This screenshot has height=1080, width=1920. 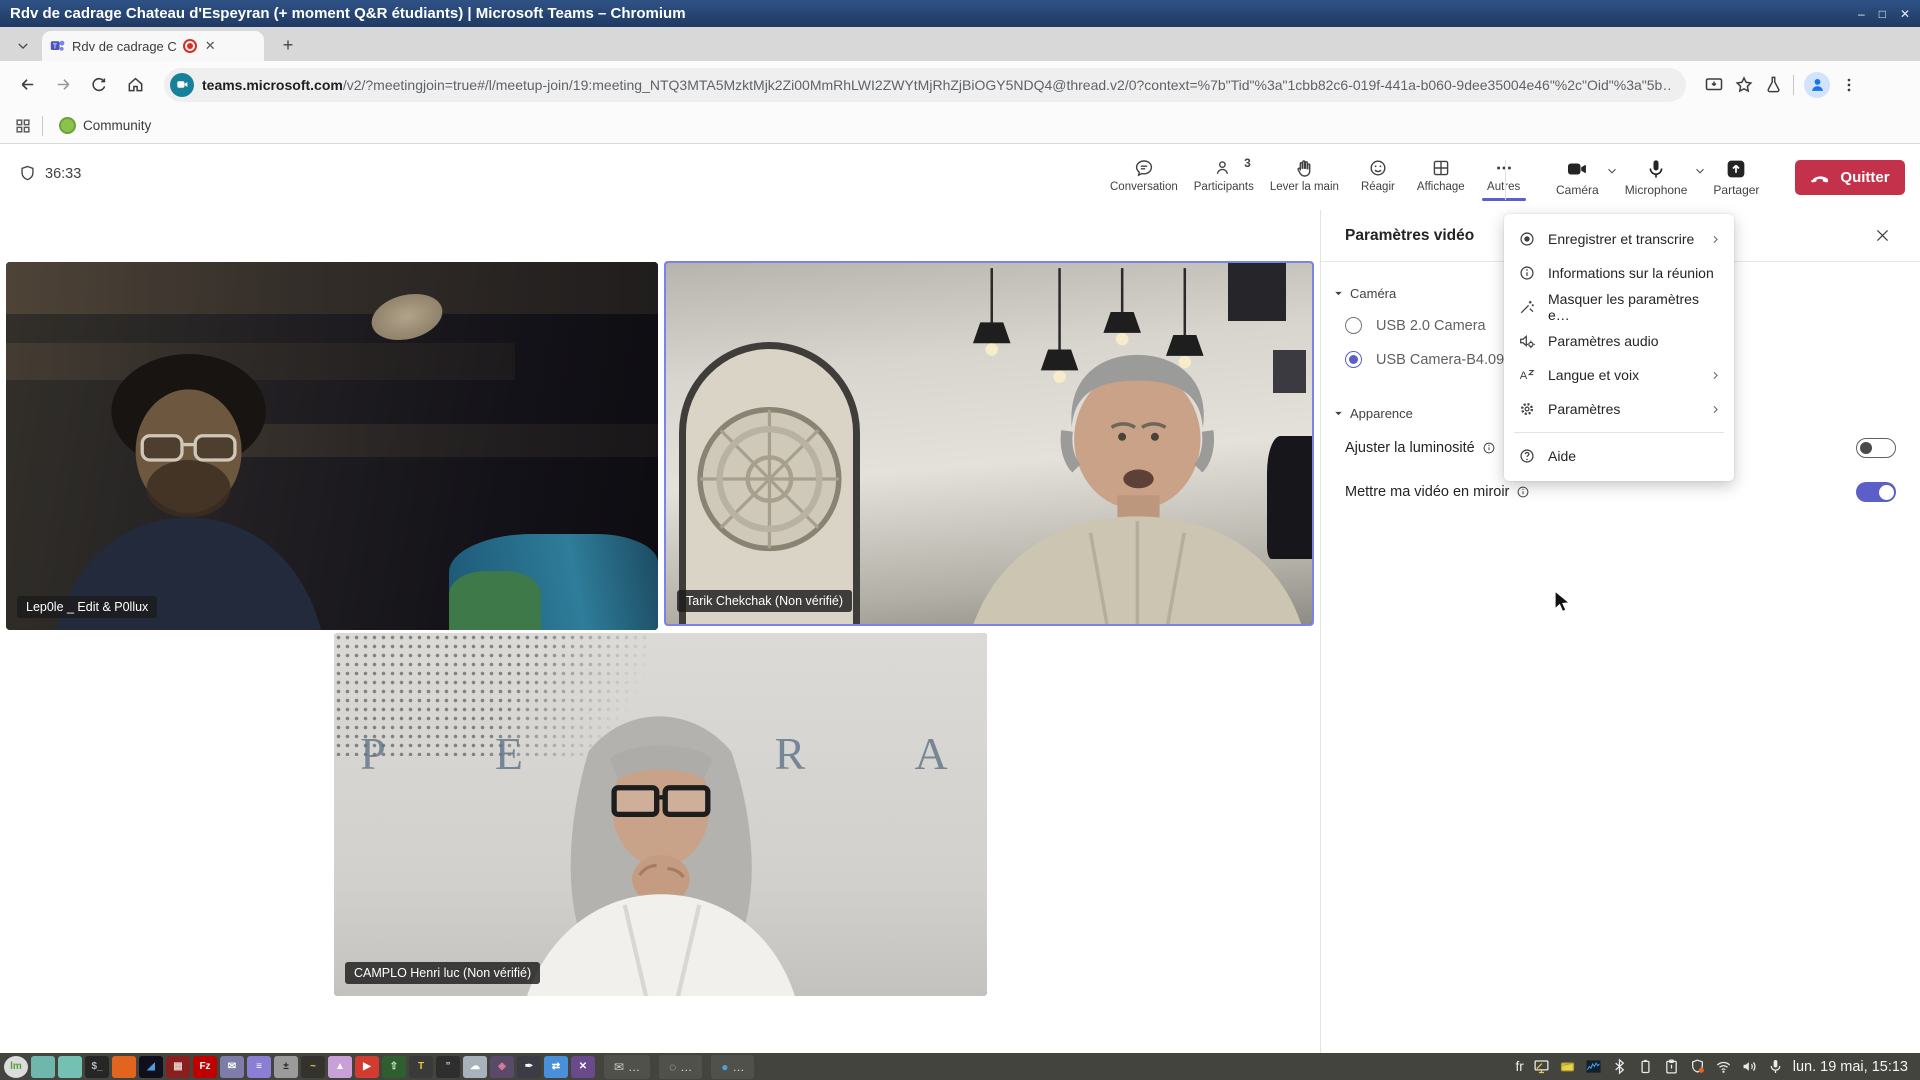 What do you see at coordinates (1619, 341) in the screenshot?
I see `menu-item-param-tres-audio: Paramètres audio` at bounding box center [1619, 341].